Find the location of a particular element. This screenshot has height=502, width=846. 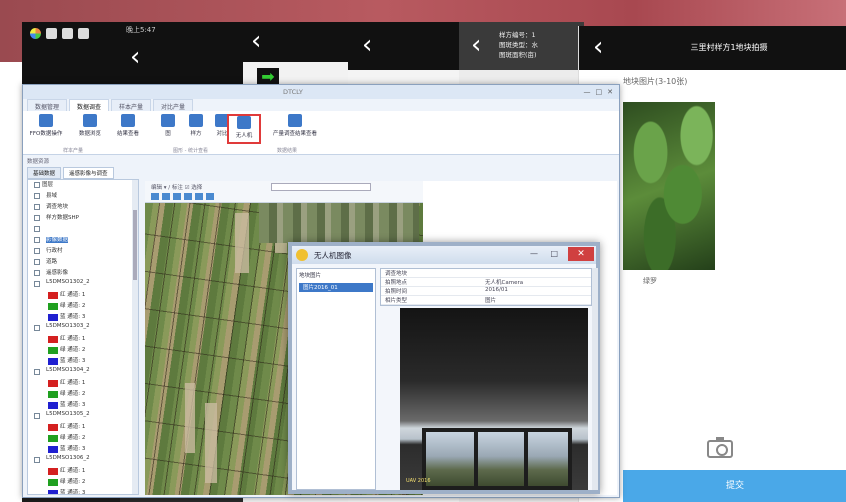

tree-label: 影像数据 is located at coordinates (57, 240).